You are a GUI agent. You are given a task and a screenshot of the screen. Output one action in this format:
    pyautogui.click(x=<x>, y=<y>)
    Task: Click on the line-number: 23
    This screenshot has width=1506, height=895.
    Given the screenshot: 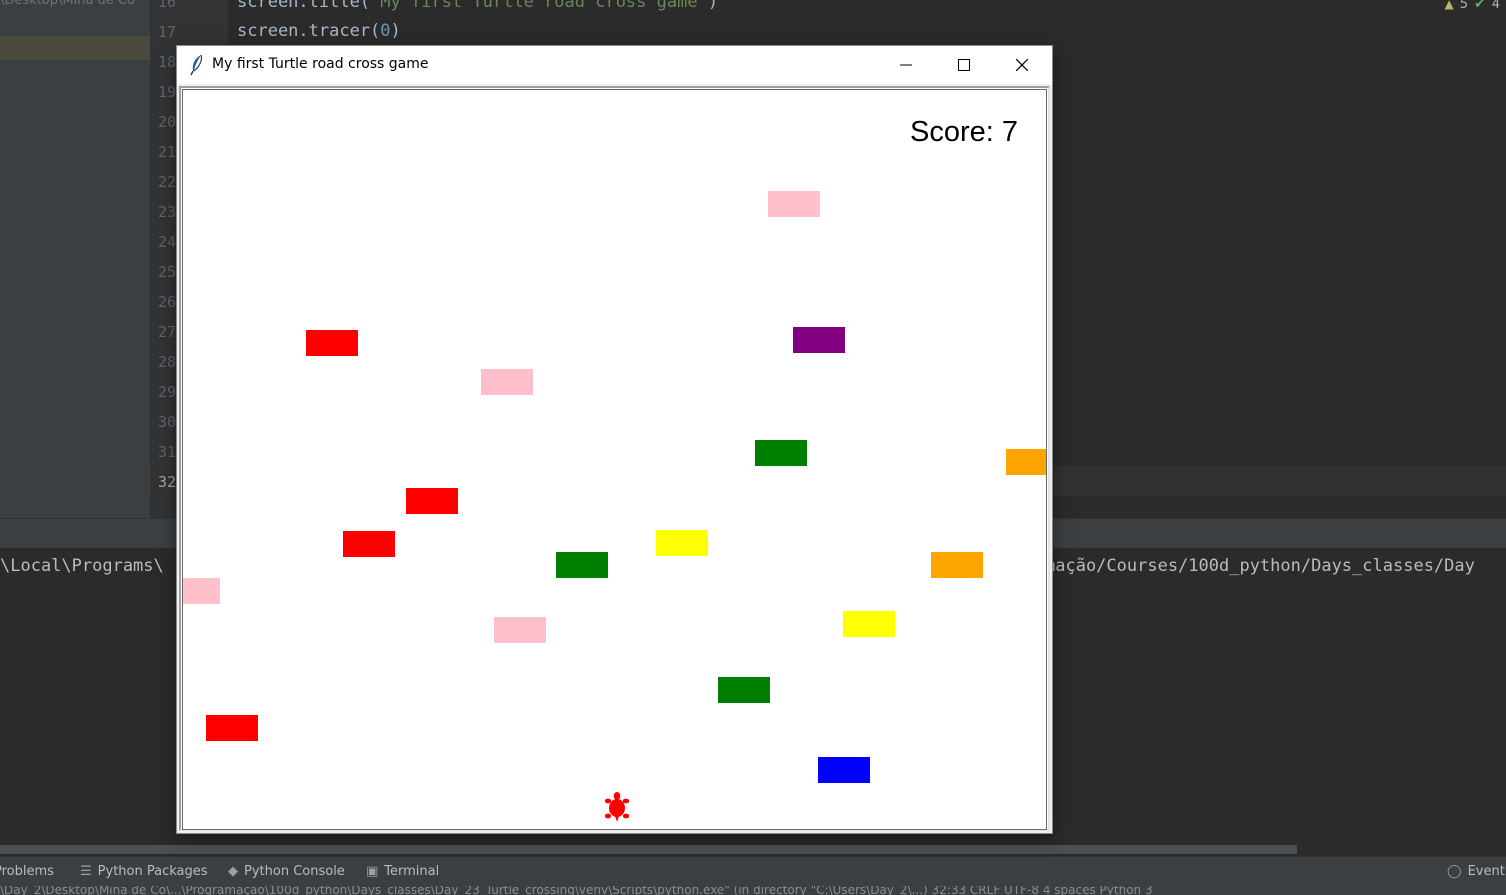 What is the action you would take?
    pyautogui.click(x=167, y=212)
    